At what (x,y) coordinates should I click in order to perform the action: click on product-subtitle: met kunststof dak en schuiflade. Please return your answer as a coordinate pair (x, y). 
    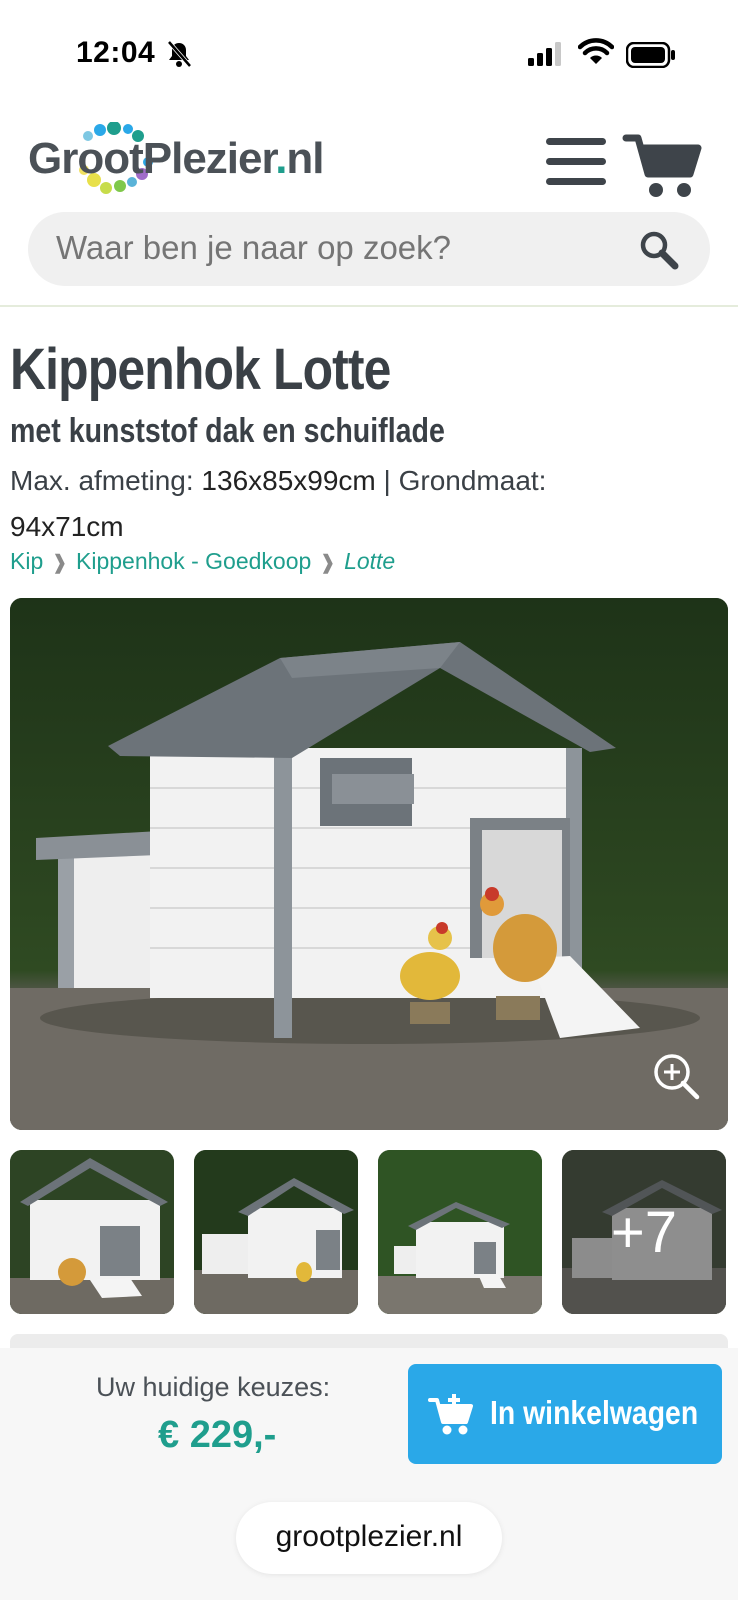
    Looking at the image, I should click on (227, 431).